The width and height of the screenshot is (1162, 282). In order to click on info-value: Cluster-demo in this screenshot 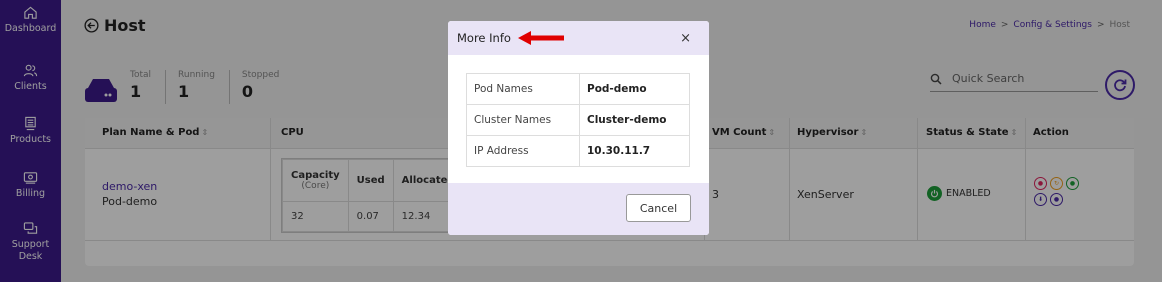, I will do `click(634, 120)`.